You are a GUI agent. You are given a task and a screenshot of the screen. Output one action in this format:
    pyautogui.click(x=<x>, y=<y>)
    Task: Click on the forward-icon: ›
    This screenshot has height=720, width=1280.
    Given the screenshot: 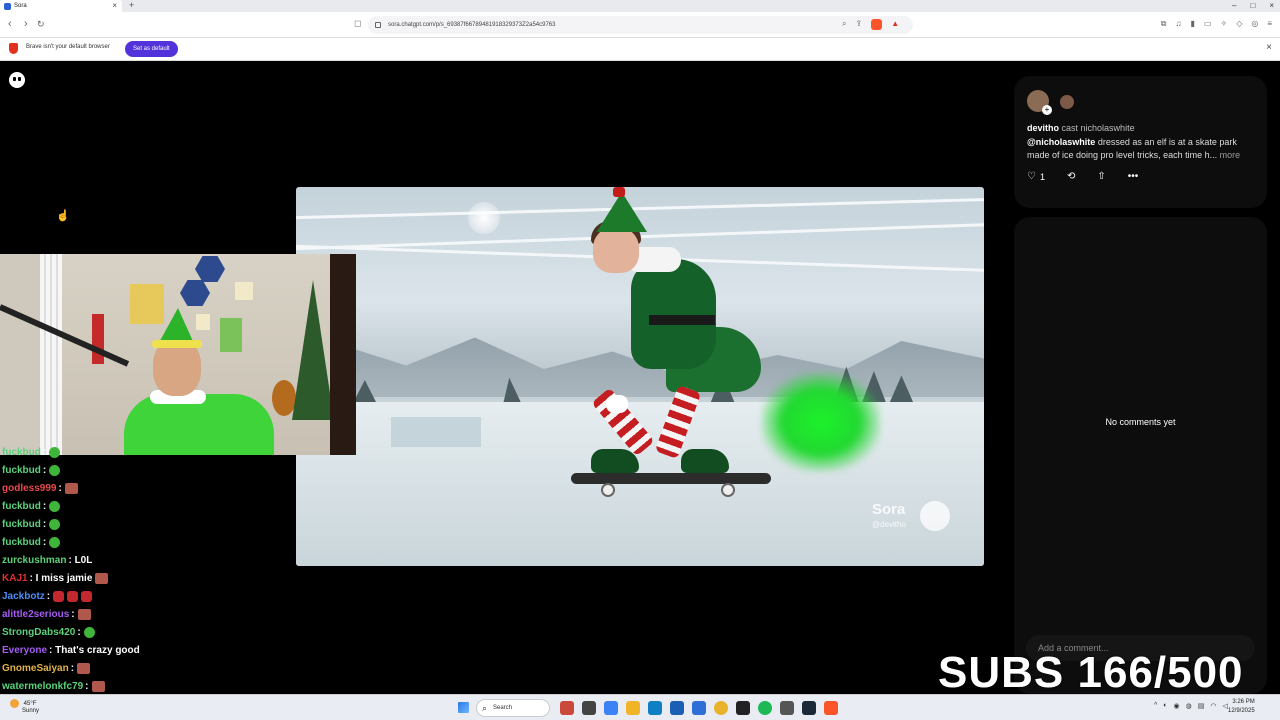 What is the action you would take?
    pyautogui.click(x=26, y=24)
    